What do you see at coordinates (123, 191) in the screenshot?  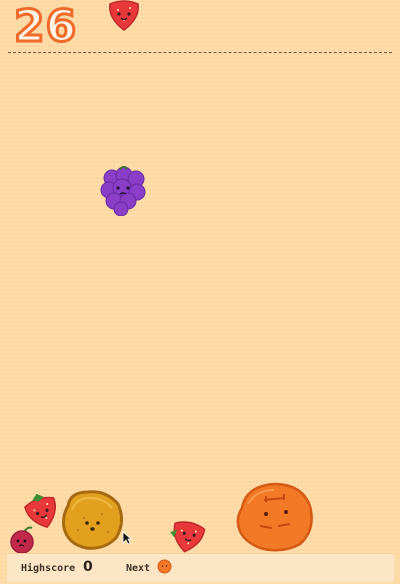 I see `grape-fruit-dropping` at bounding box center [123, 191].